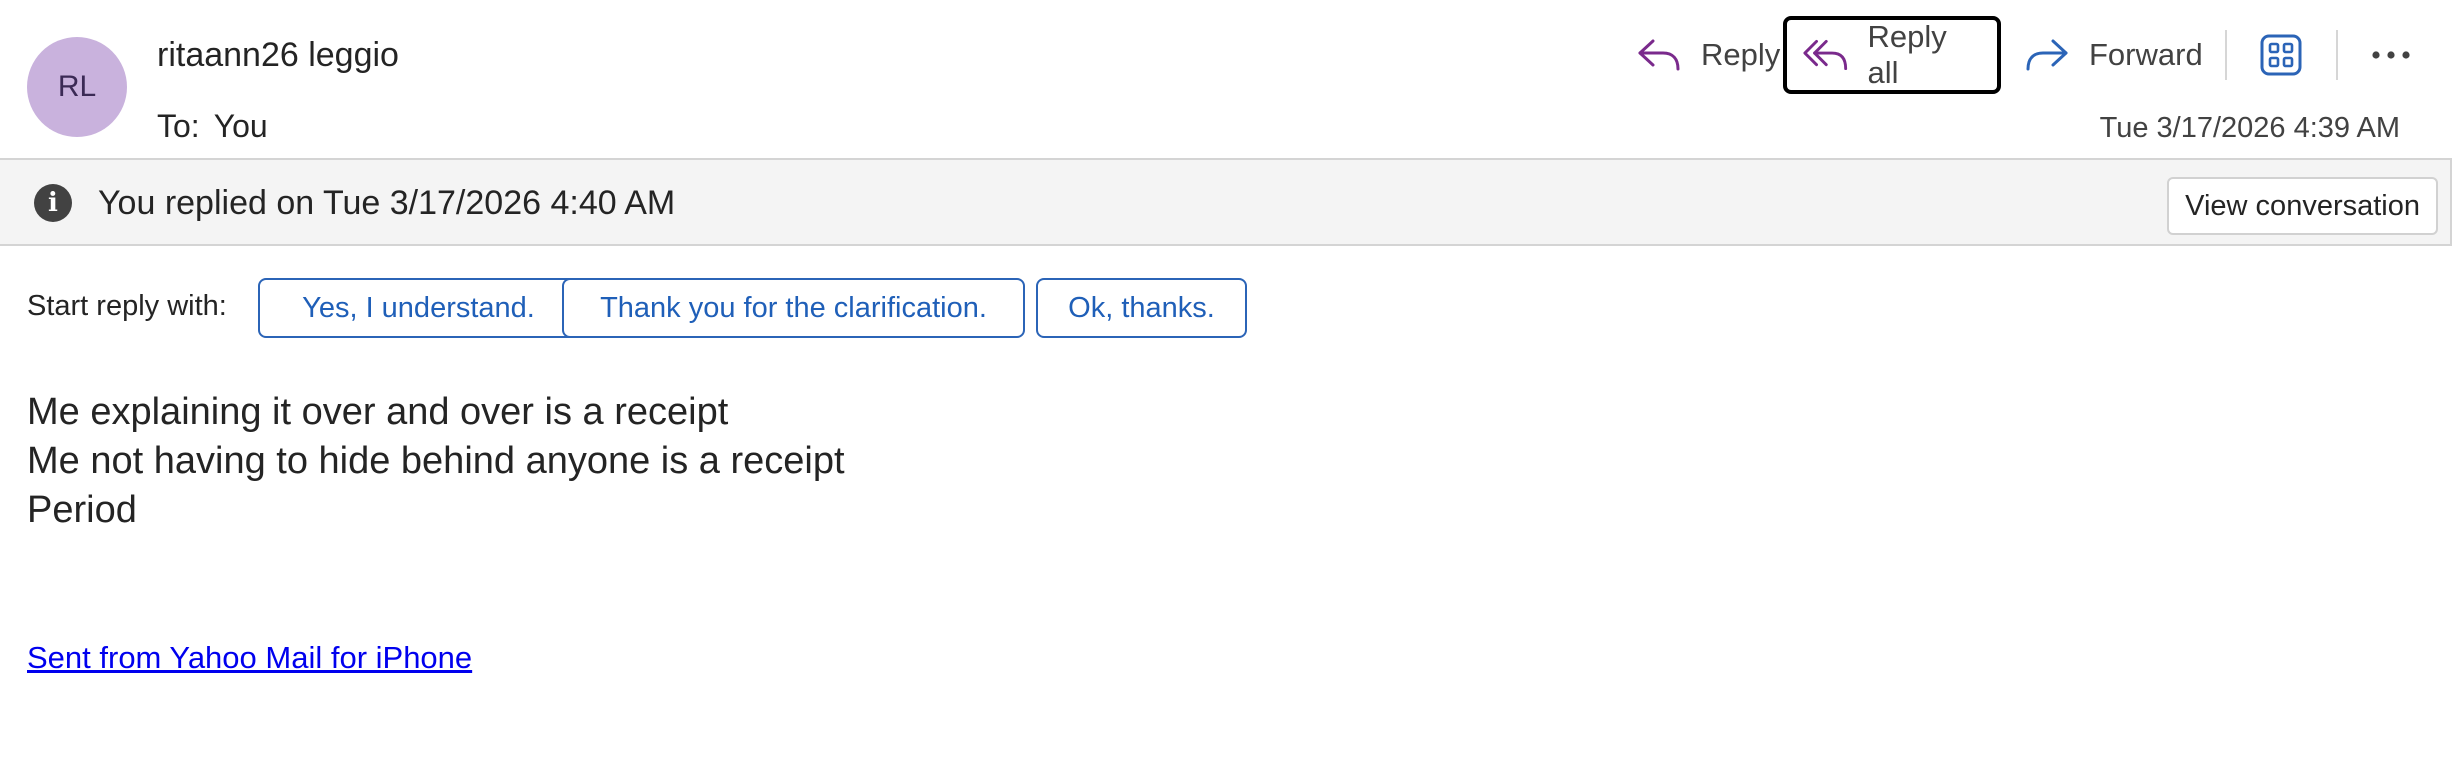 This screenshot has height=758, width=2460. I want to click on suggested-replies-label: Start reply with:, so click(127, 306).